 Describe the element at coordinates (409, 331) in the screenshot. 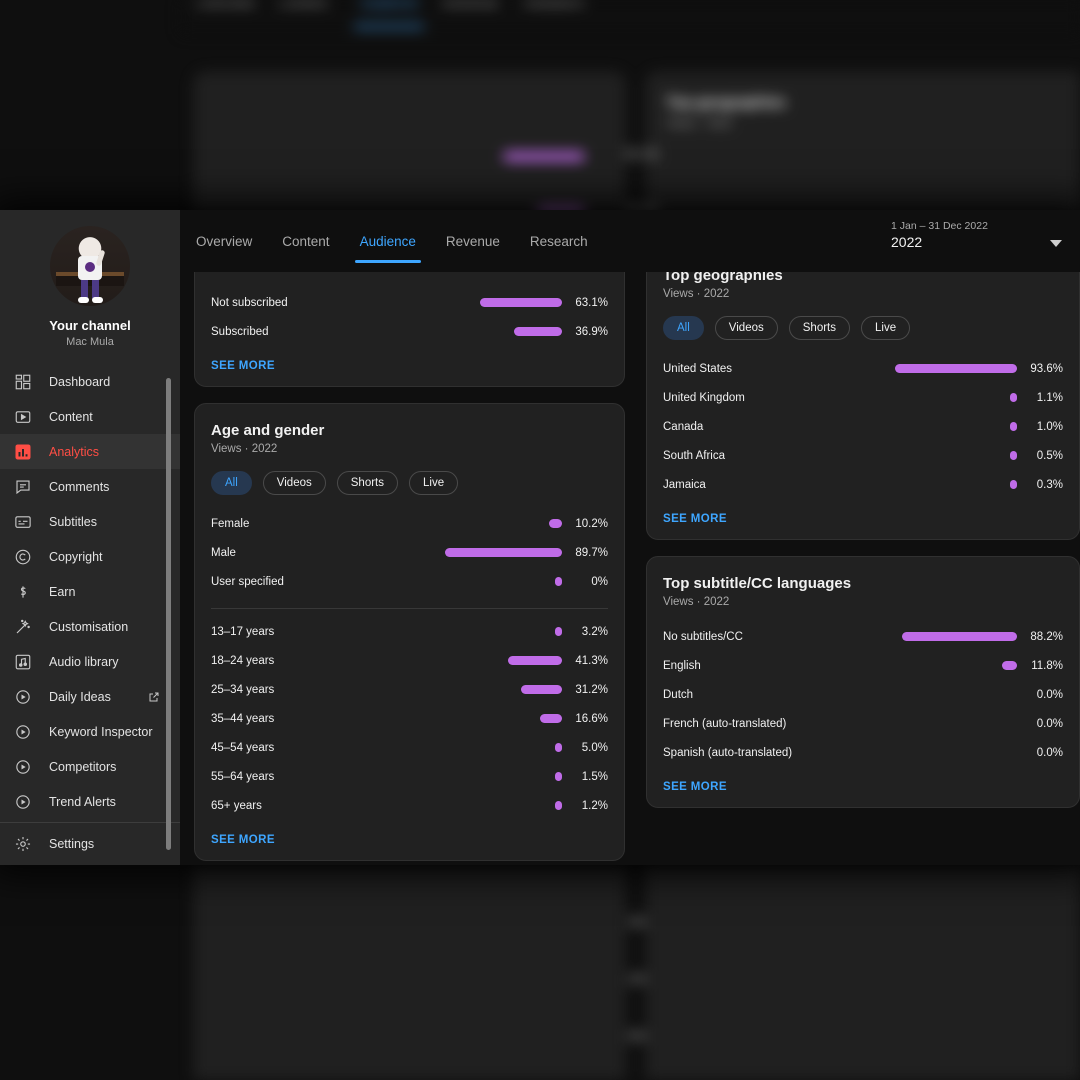

I see `metric-row: Subscribed 36.9%` at that location.